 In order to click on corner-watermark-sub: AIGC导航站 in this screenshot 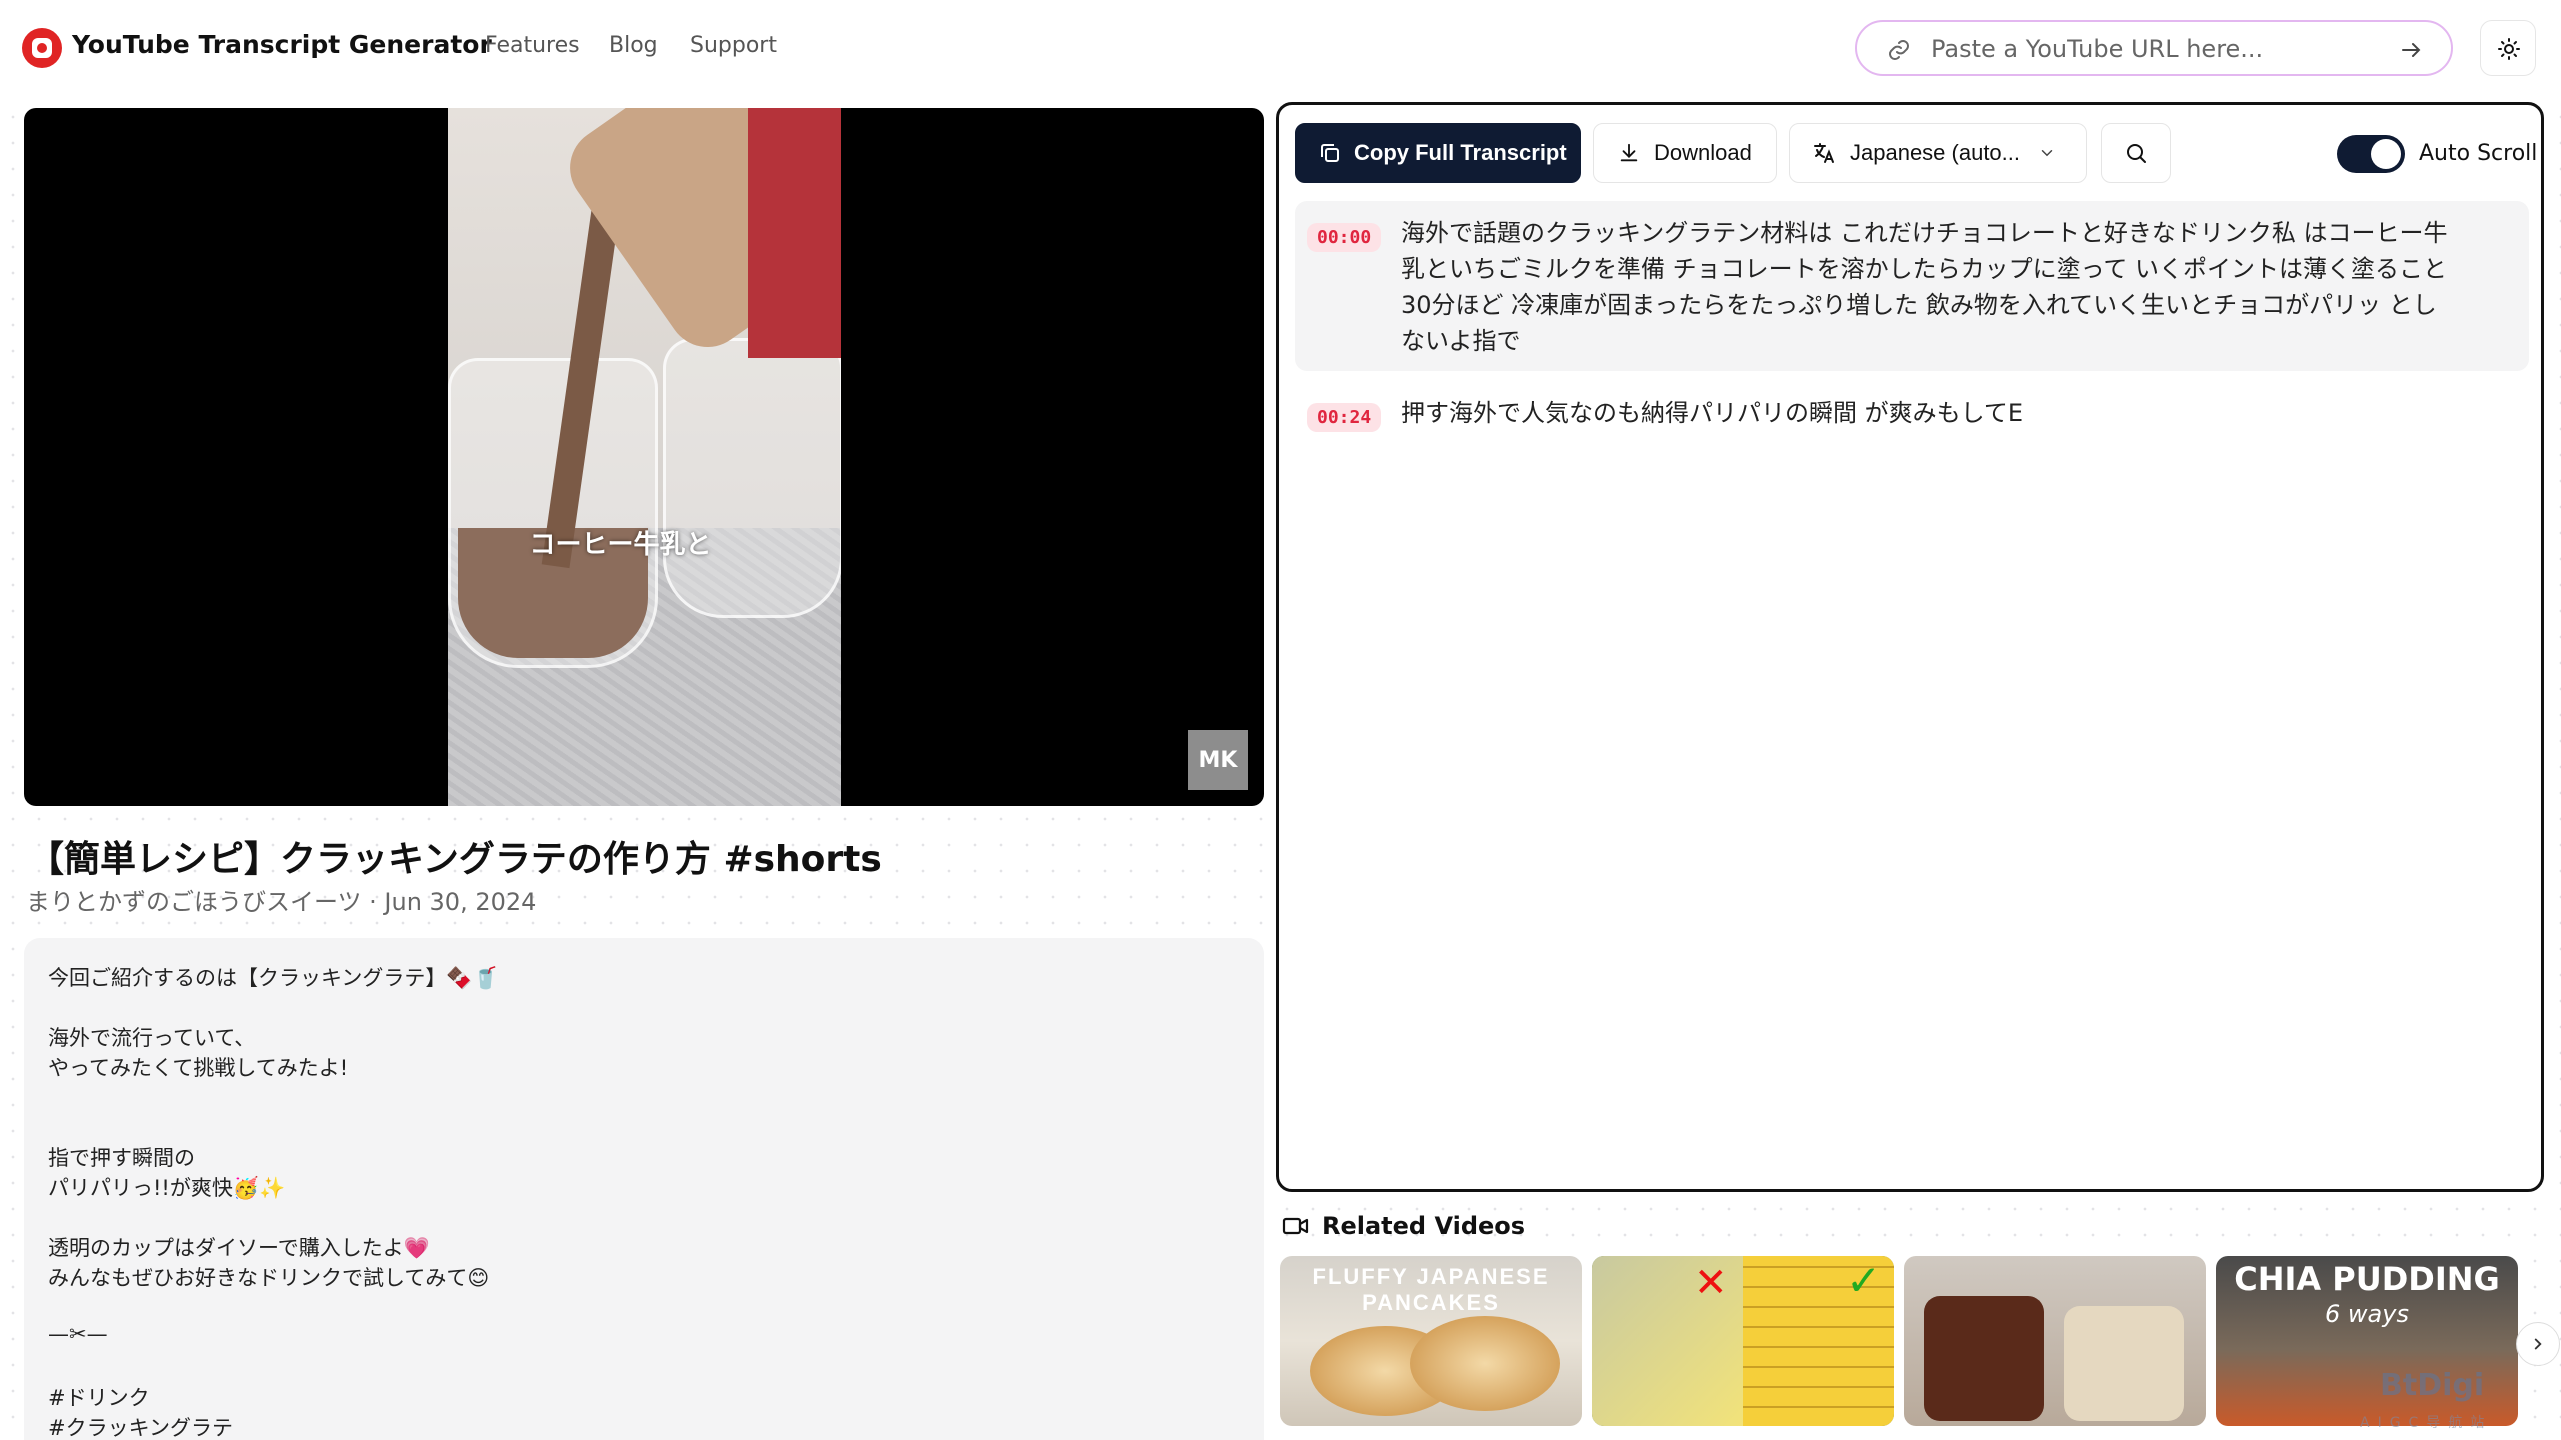, I will do `click(2426, 1423)`.